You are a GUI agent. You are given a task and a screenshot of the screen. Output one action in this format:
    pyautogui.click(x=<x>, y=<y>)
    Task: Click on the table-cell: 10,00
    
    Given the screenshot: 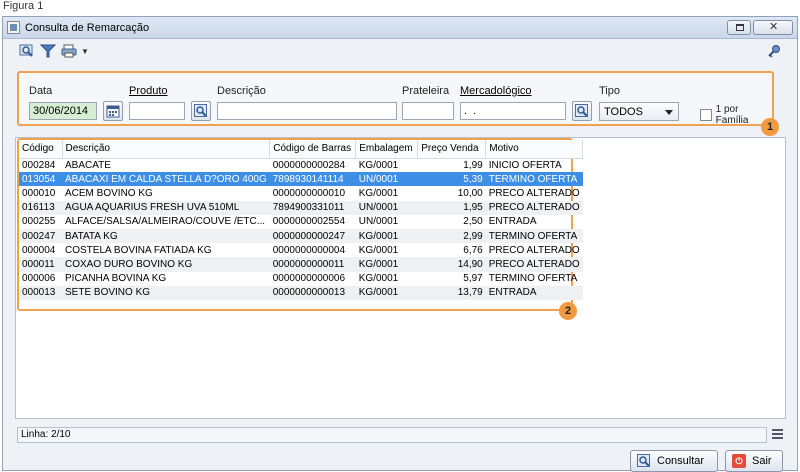 What is the action you would take?
    pyautogui.click(x=470, y=193)
    